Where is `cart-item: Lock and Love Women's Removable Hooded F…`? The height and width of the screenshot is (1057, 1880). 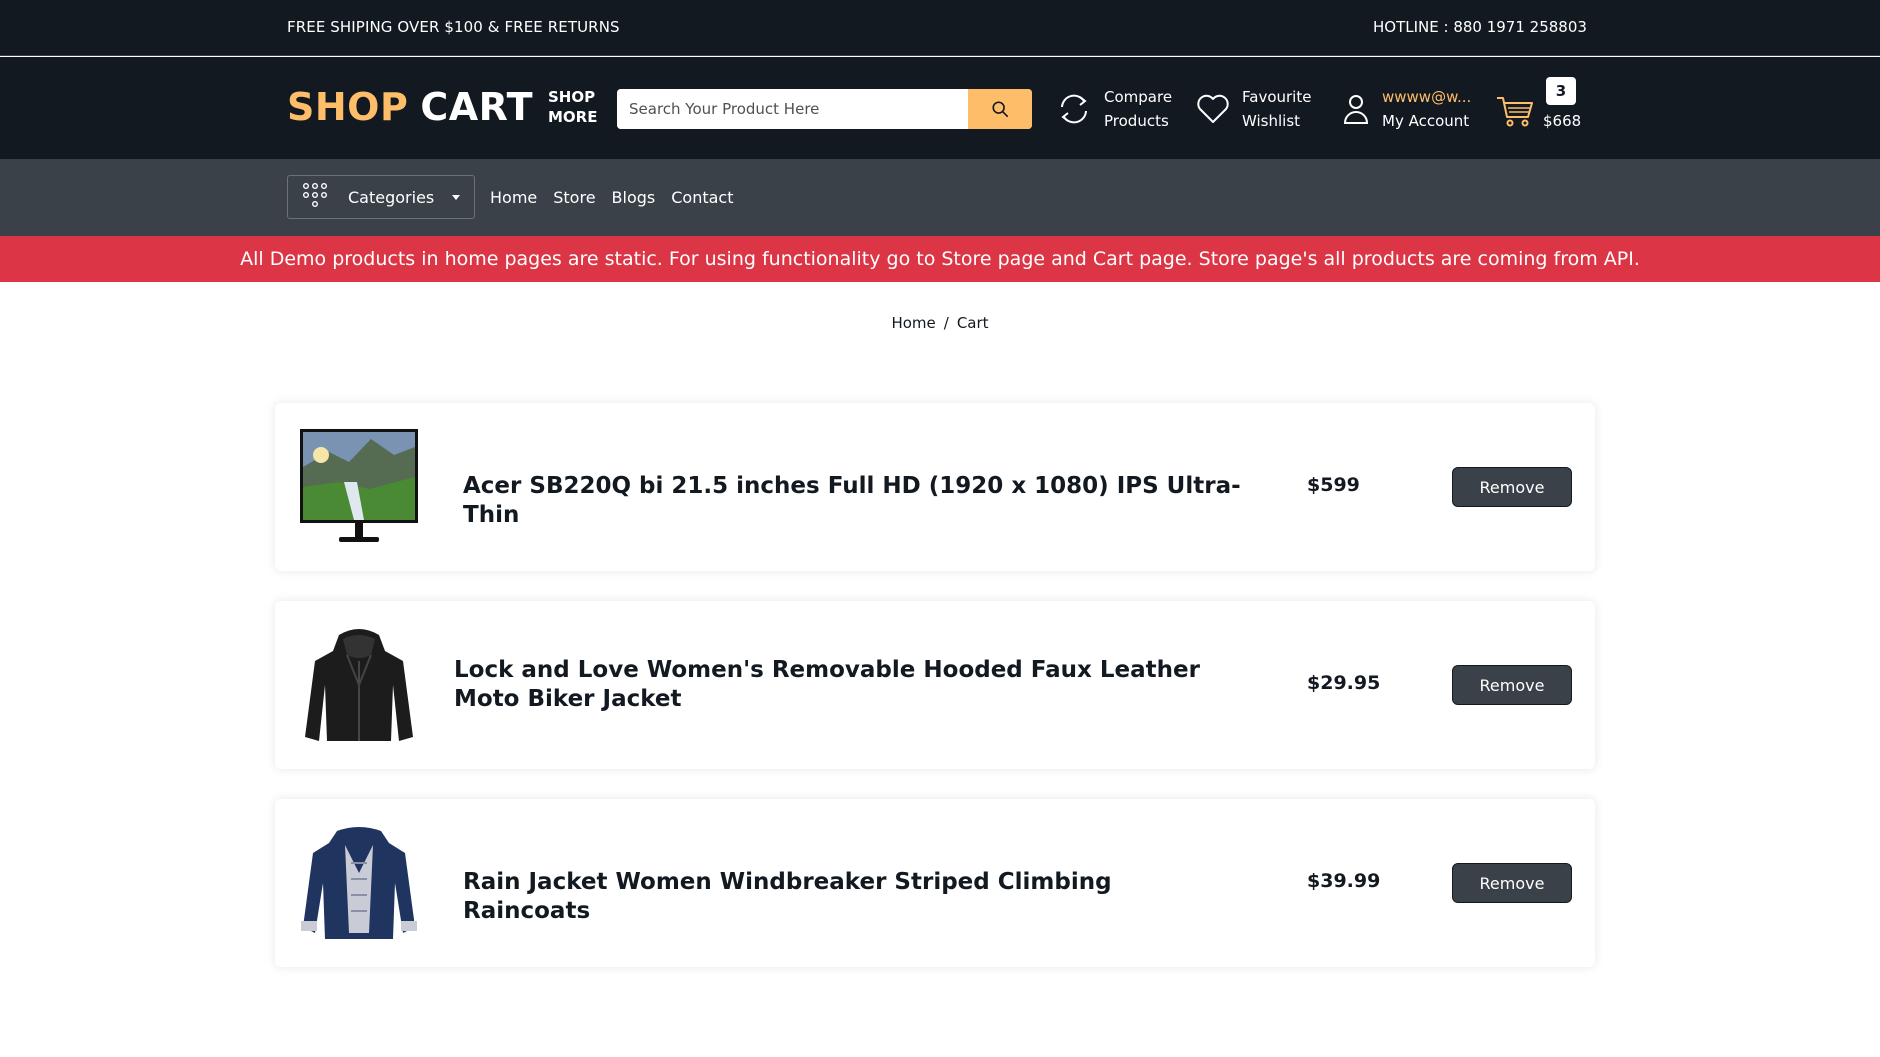
cart-item: Lock and Love Women's Removable Hooded F… is located at coordinates (935, 685).